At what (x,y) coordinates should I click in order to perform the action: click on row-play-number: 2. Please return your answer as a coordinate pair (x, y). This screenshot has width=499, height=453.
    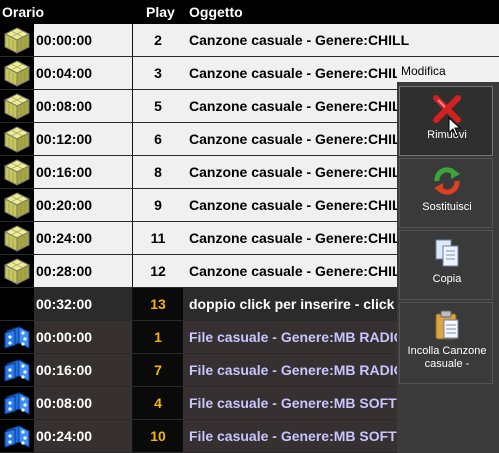
    Looking at the image, I should click on (158, 40).